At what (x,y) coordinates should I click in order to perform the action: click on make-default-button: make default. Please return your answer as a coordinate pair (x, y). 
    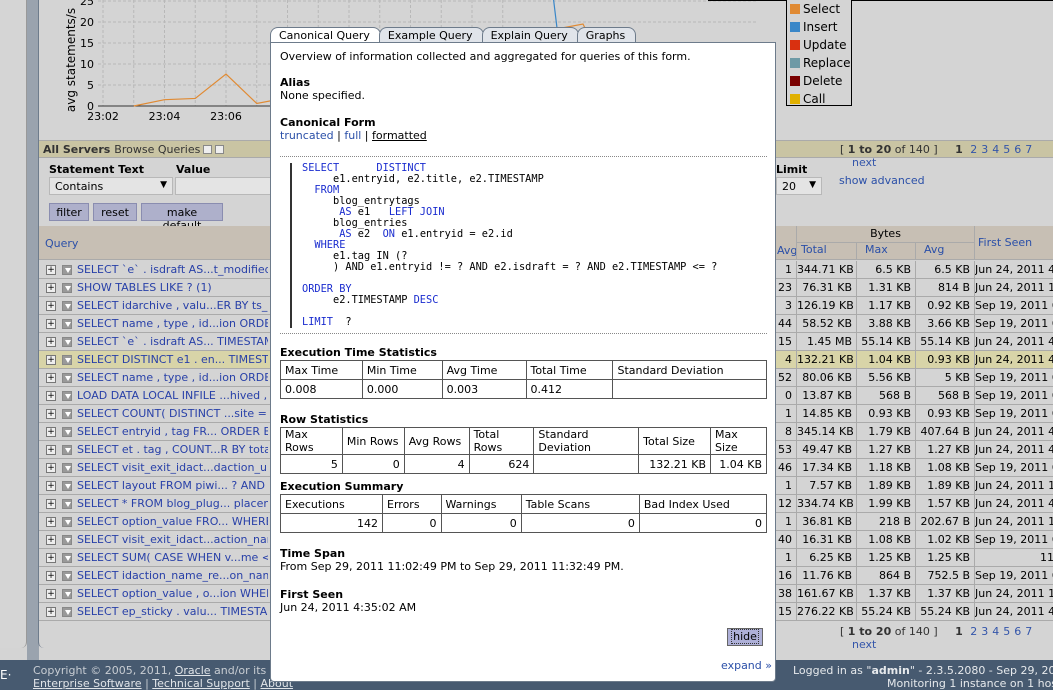
    Looking at the image, I should click on (182, 217).